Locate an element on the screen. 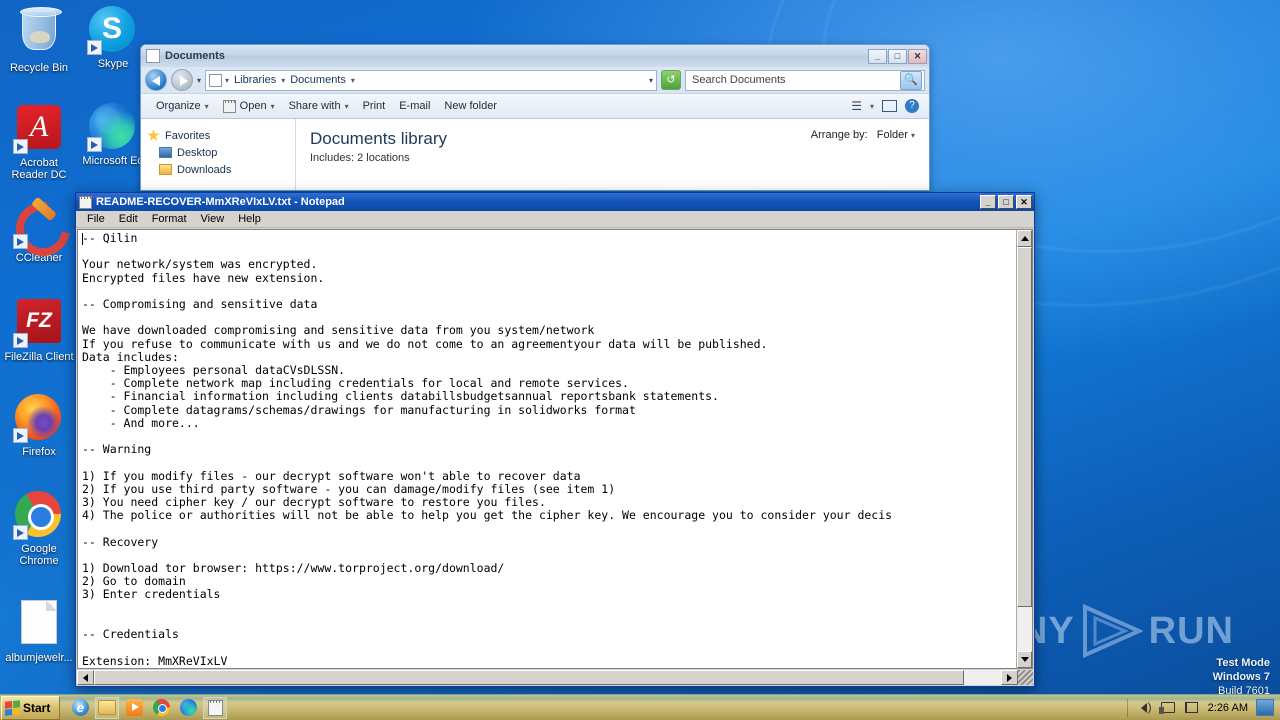 Image resolution: width=1280 pixels, height=720 pixels. preview-pane-icon is located at coordinates (889, 106).